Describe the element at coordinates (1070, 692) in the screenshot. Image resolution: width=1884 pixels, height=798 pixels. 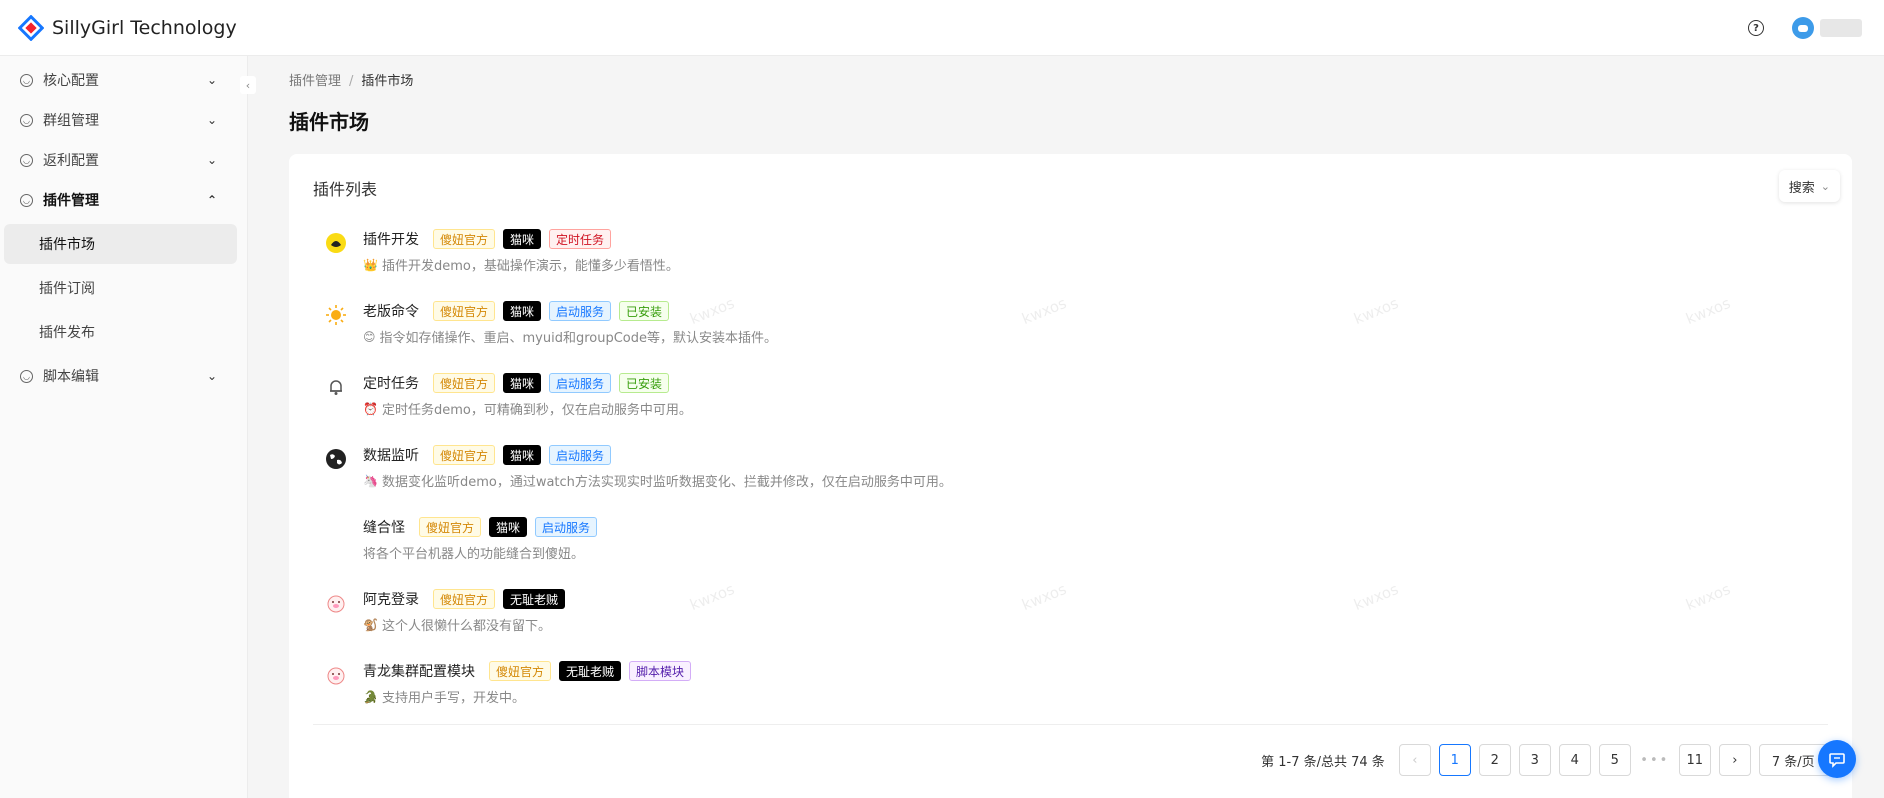
I see `list-item: 青龙集群配置模块 傻妞官方 无耻老贼 脚本模块 🐊 支持用户手写，开发中。` at that location.